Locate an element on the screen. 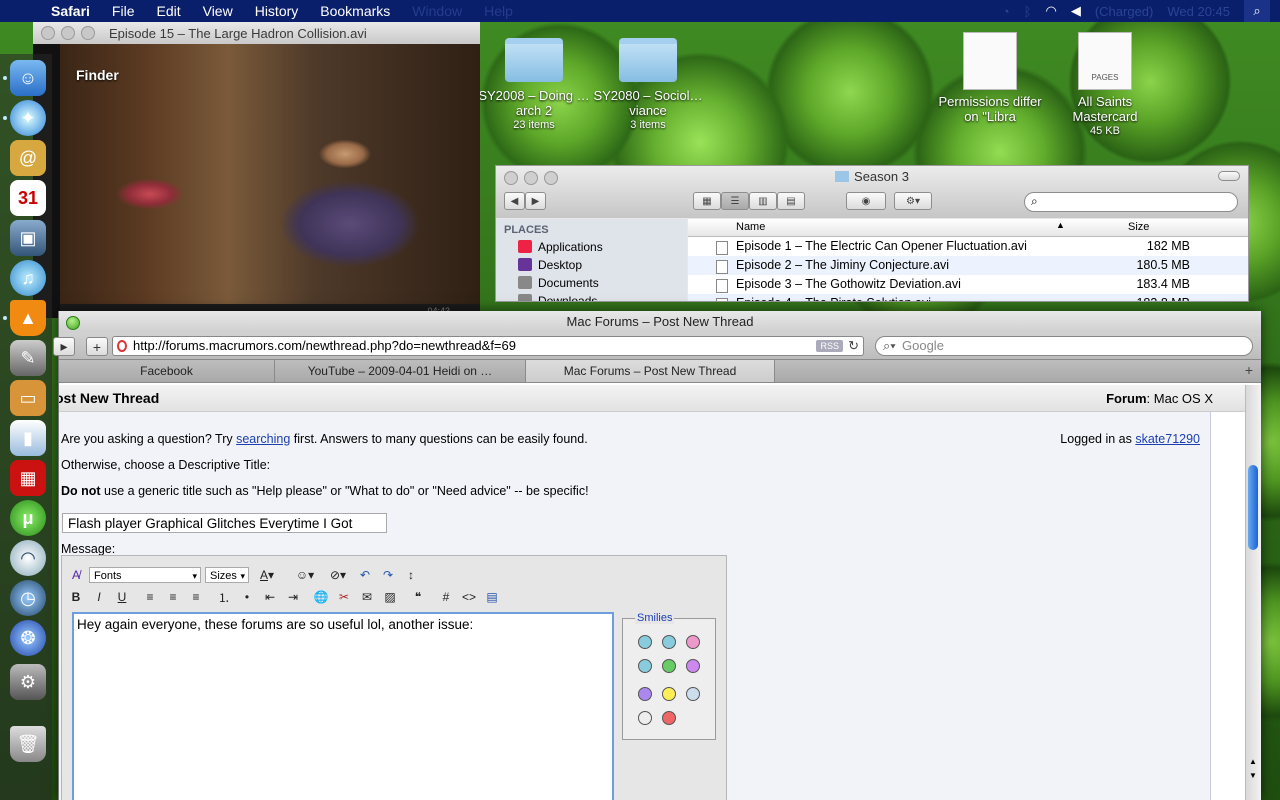 Image resolution: width=1280 pixels, height=800 pixels. desktop-folder-sy2008: SY2008 – Doing …arch 2 23 items is located at coordinates (534, 85).